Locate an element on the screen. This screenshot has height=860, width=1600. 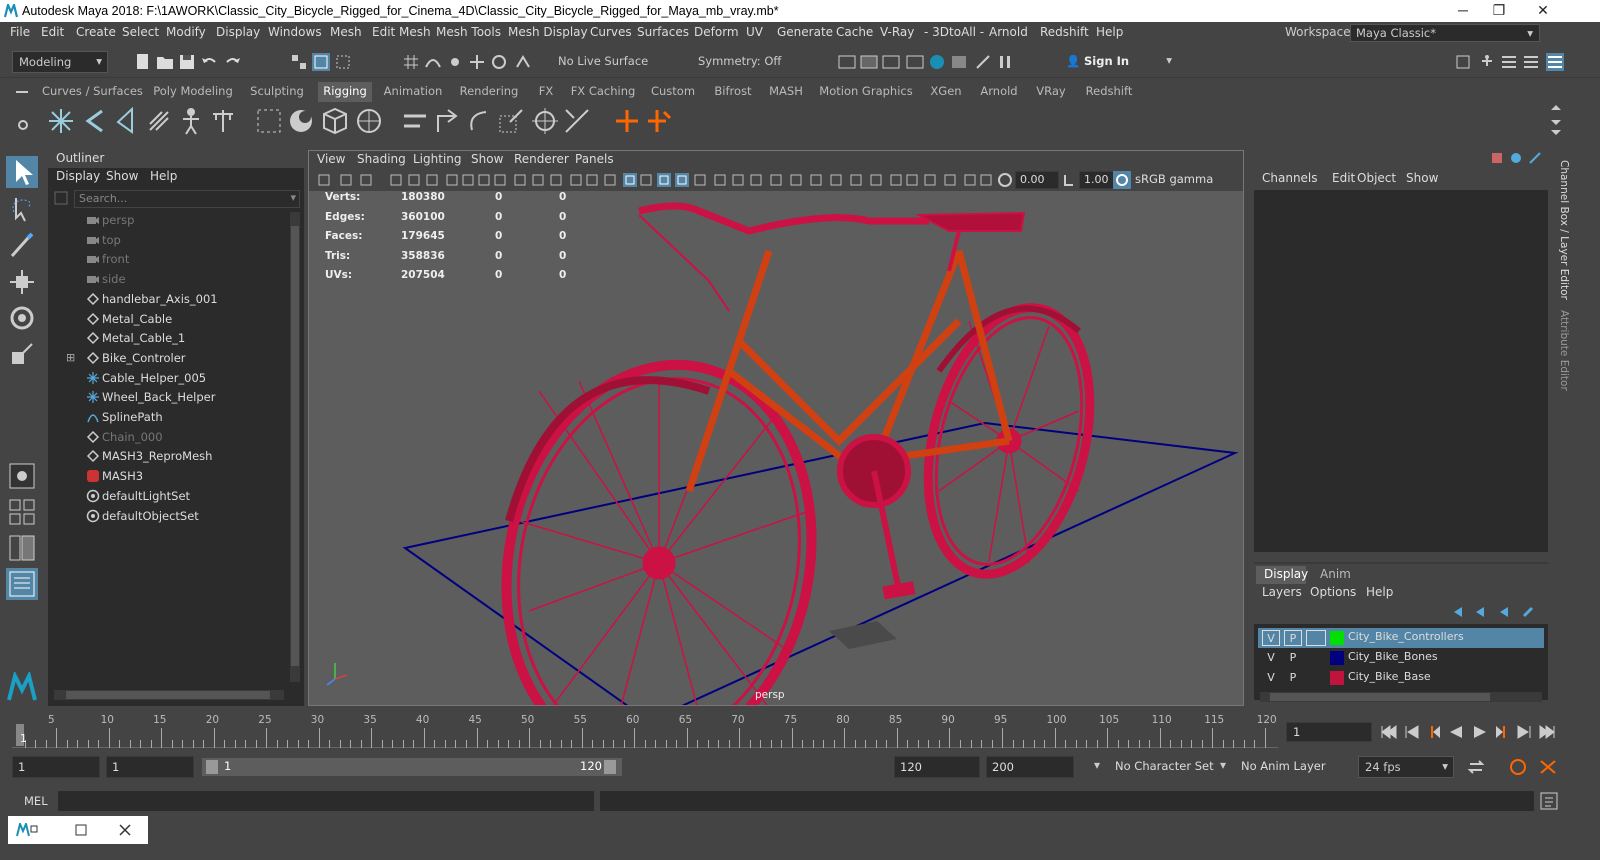
menu-generate: Generate is located at coordinates (805, 32).